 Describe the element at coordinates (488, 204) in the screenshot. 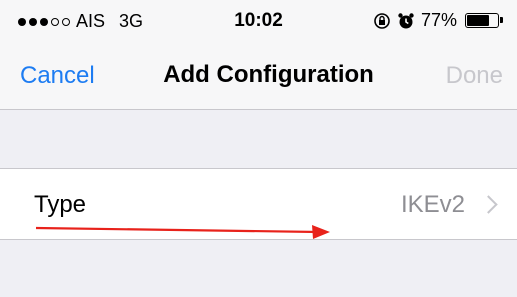

I see `chevron-right-icon` at that location.